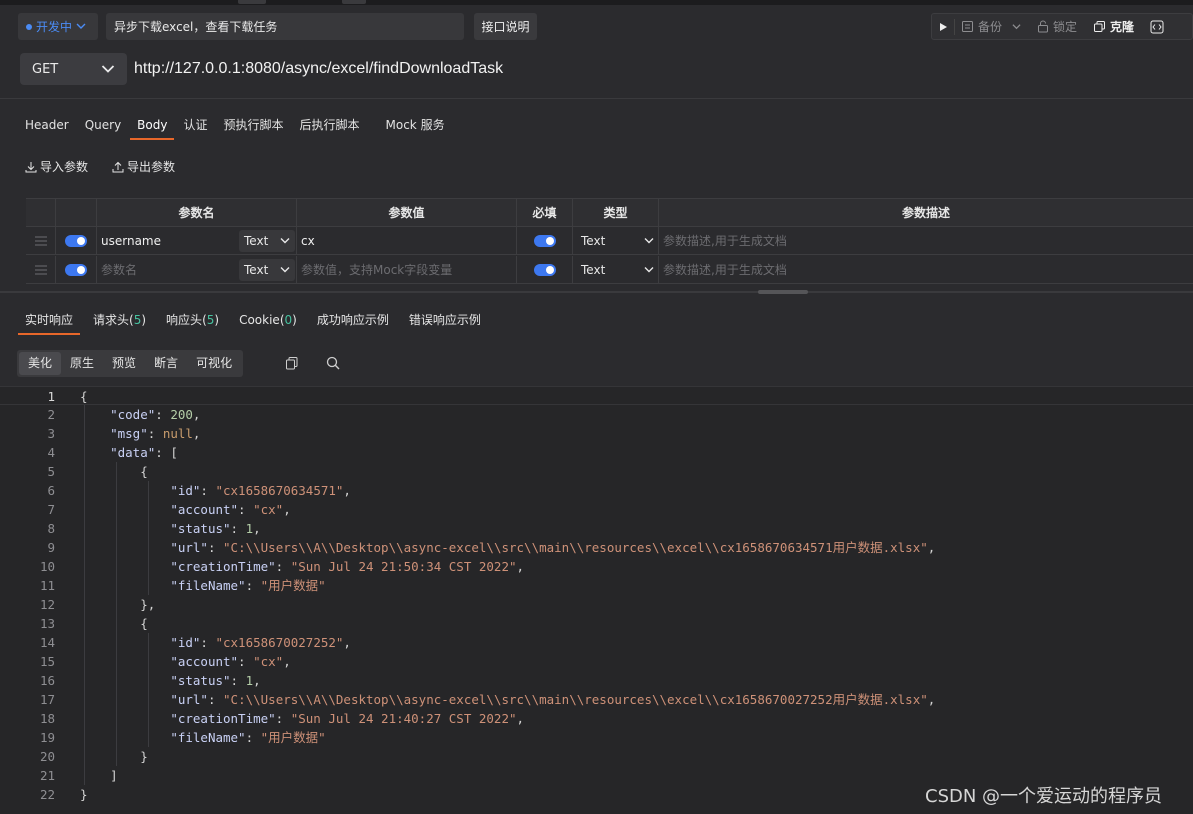 This screenshot has width=1193, height=814. I want to click on backup-label: 备份, so click(990, 27).